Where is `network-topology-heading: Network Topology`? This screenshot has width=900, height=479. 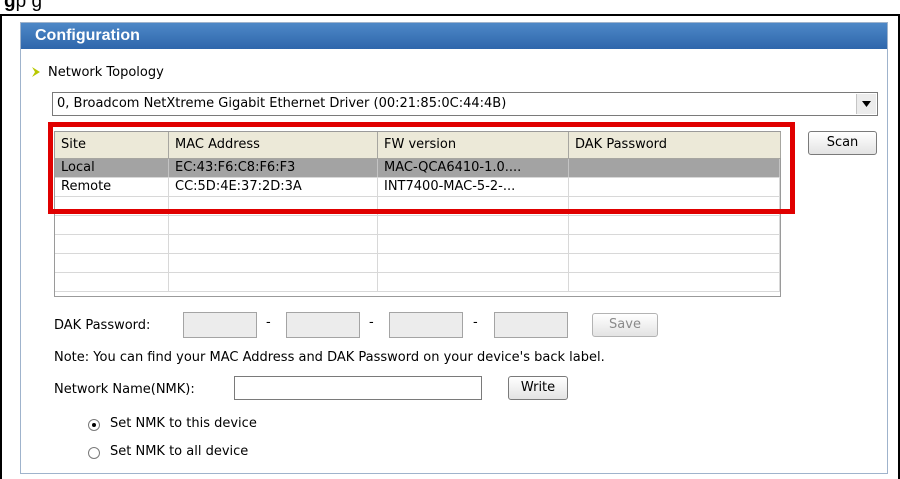
network-topology-heading: Network Topology is located at coordinates (97, 72).